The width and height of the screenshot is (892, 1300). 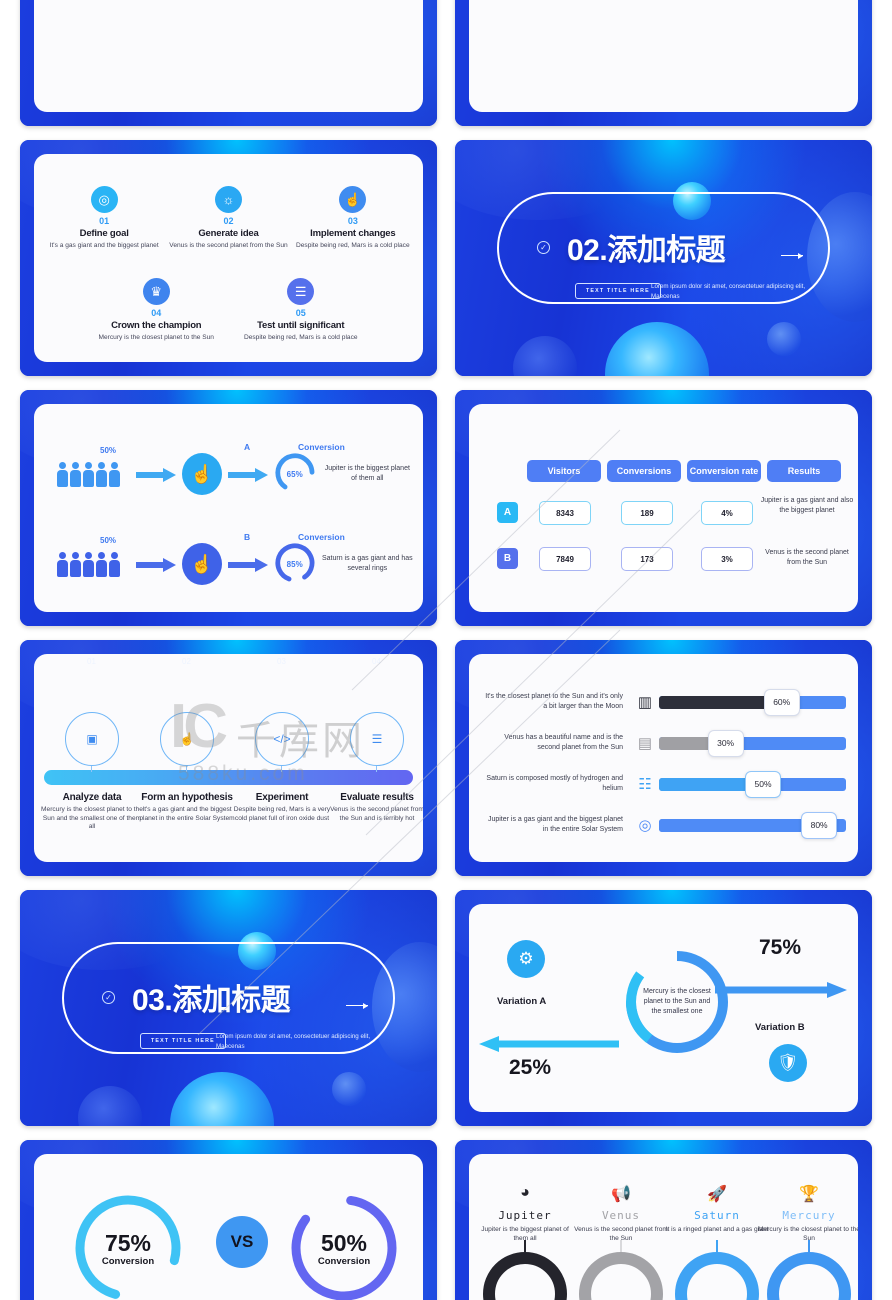 I want to click on table-cell: 8343, so click(x=565, y=513).